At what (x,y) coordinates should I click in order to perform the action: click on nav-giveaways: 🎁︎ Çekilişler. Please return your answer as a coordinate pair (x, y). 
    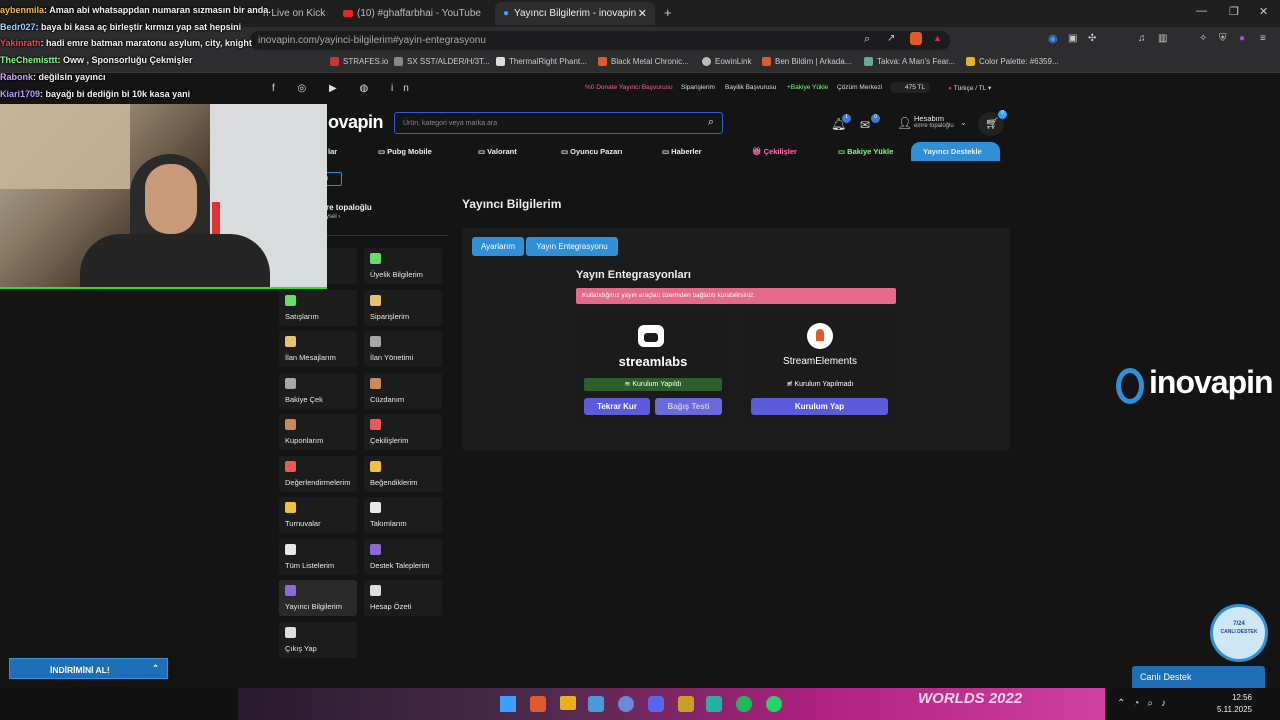
    Looking at the image, I should click on (774, 151).